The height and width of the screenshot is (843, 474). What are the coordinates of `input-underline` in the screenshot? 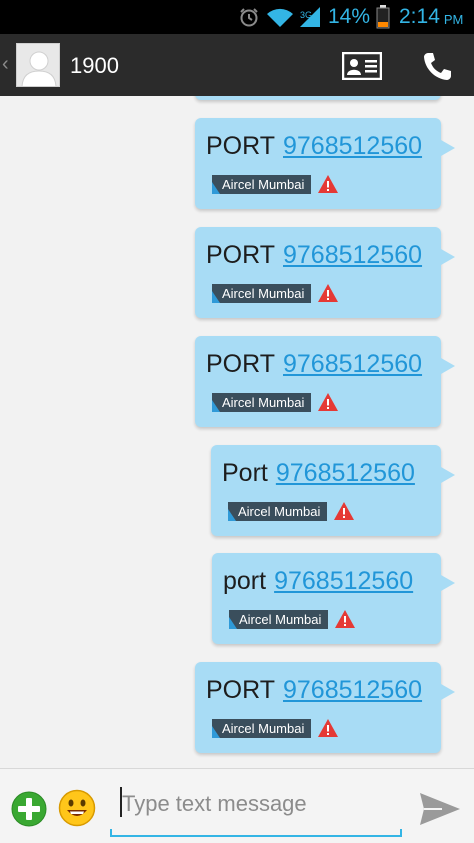 It's located at (256, 833).